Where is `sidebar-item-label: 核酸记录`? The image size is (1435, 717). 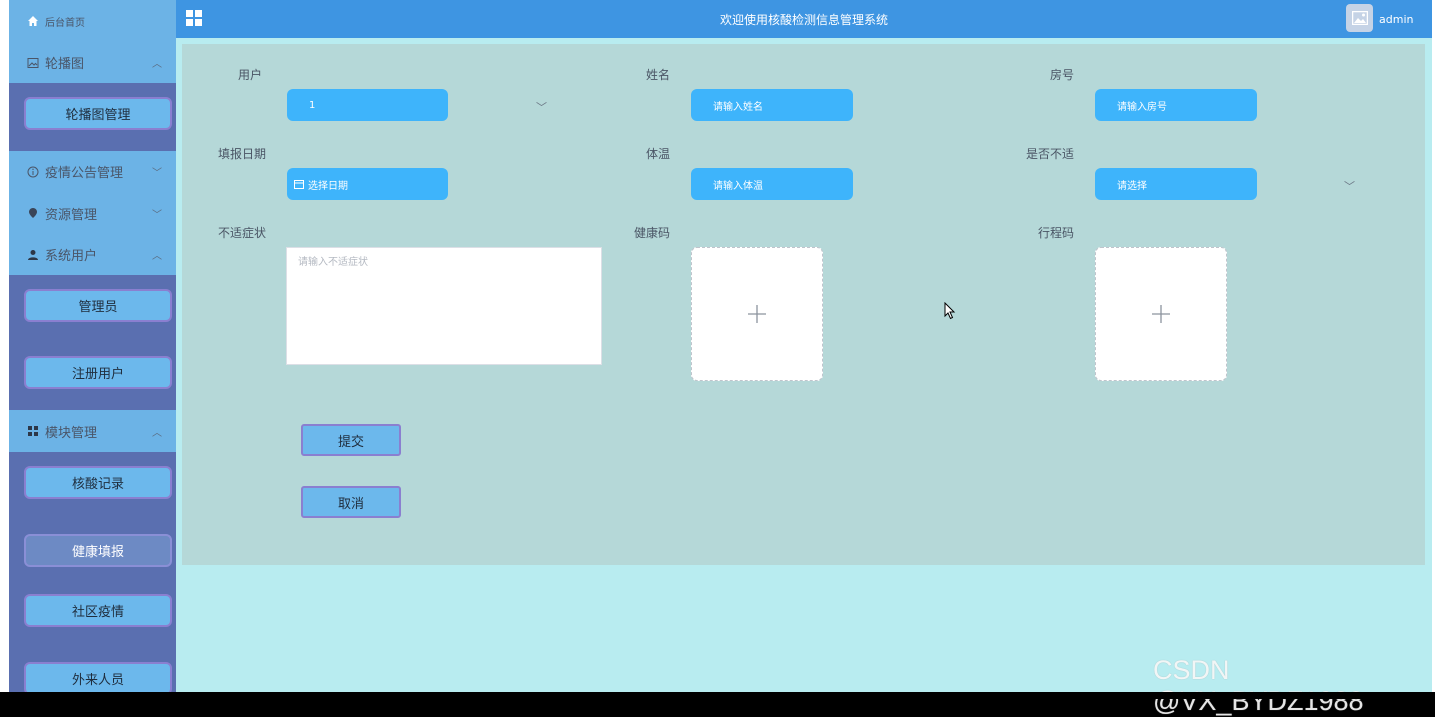
sidebar-item-label: 核酸记录 is located at coordinates (97, 484).